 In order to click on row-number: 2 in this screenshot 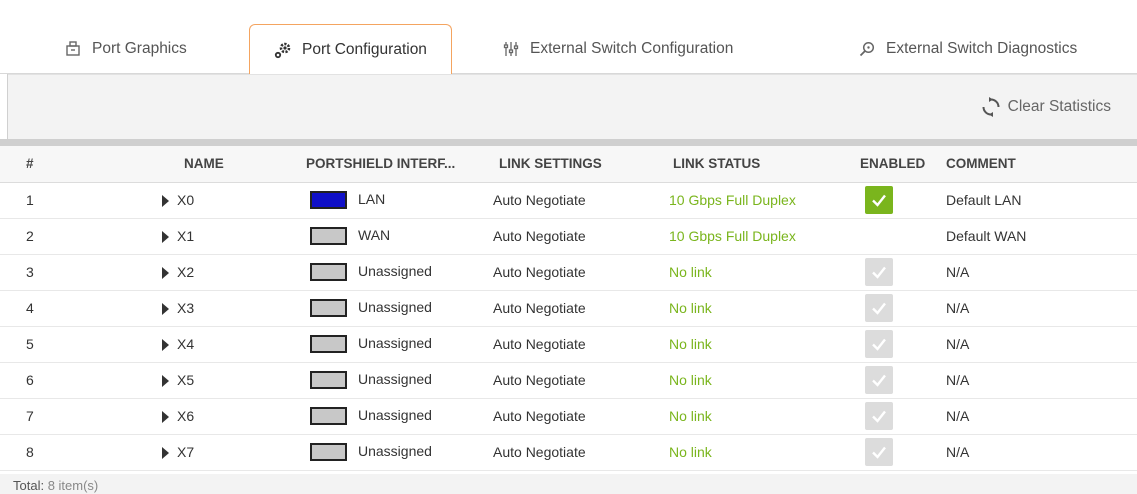, I will do `click(38, 236)`.